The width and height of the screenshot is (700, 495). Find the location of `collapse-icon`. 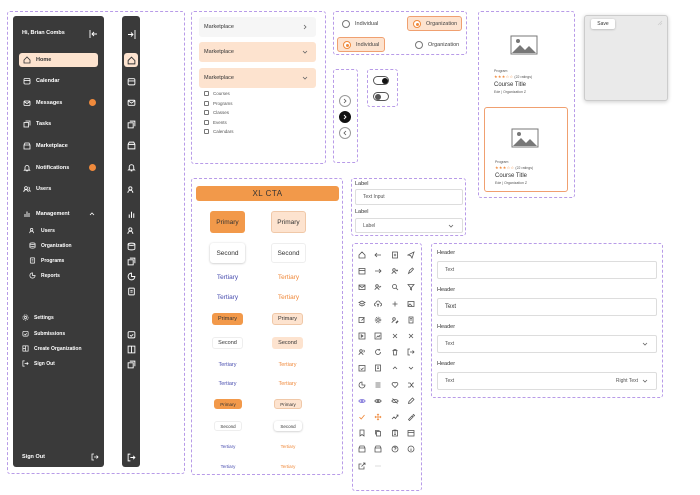

collapse-icon is located at coordinates (93, 34).